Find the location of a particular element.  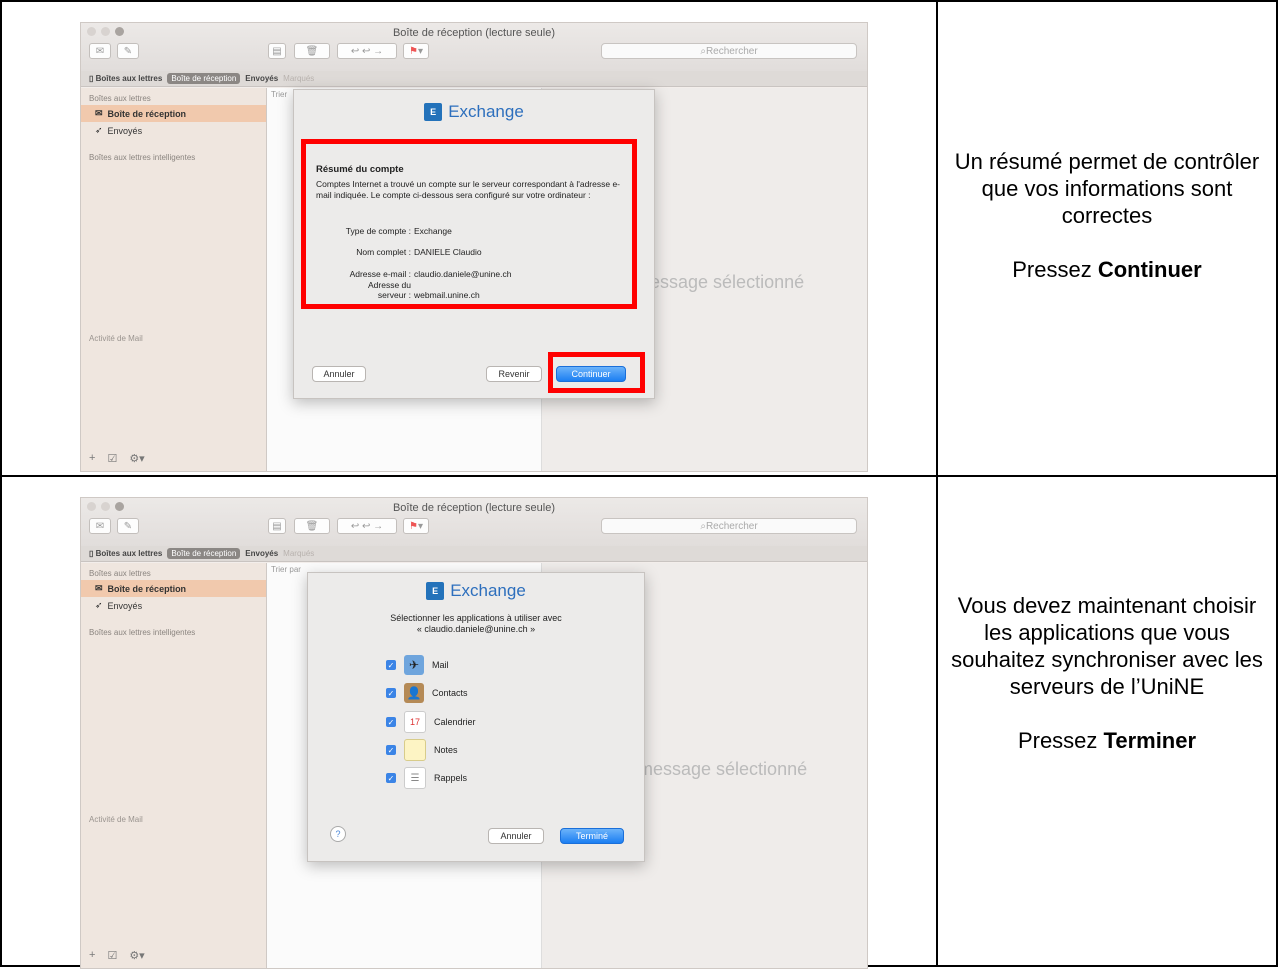

instruction-top-press: Pressez Continuer is located at coordinates (1107, 269).